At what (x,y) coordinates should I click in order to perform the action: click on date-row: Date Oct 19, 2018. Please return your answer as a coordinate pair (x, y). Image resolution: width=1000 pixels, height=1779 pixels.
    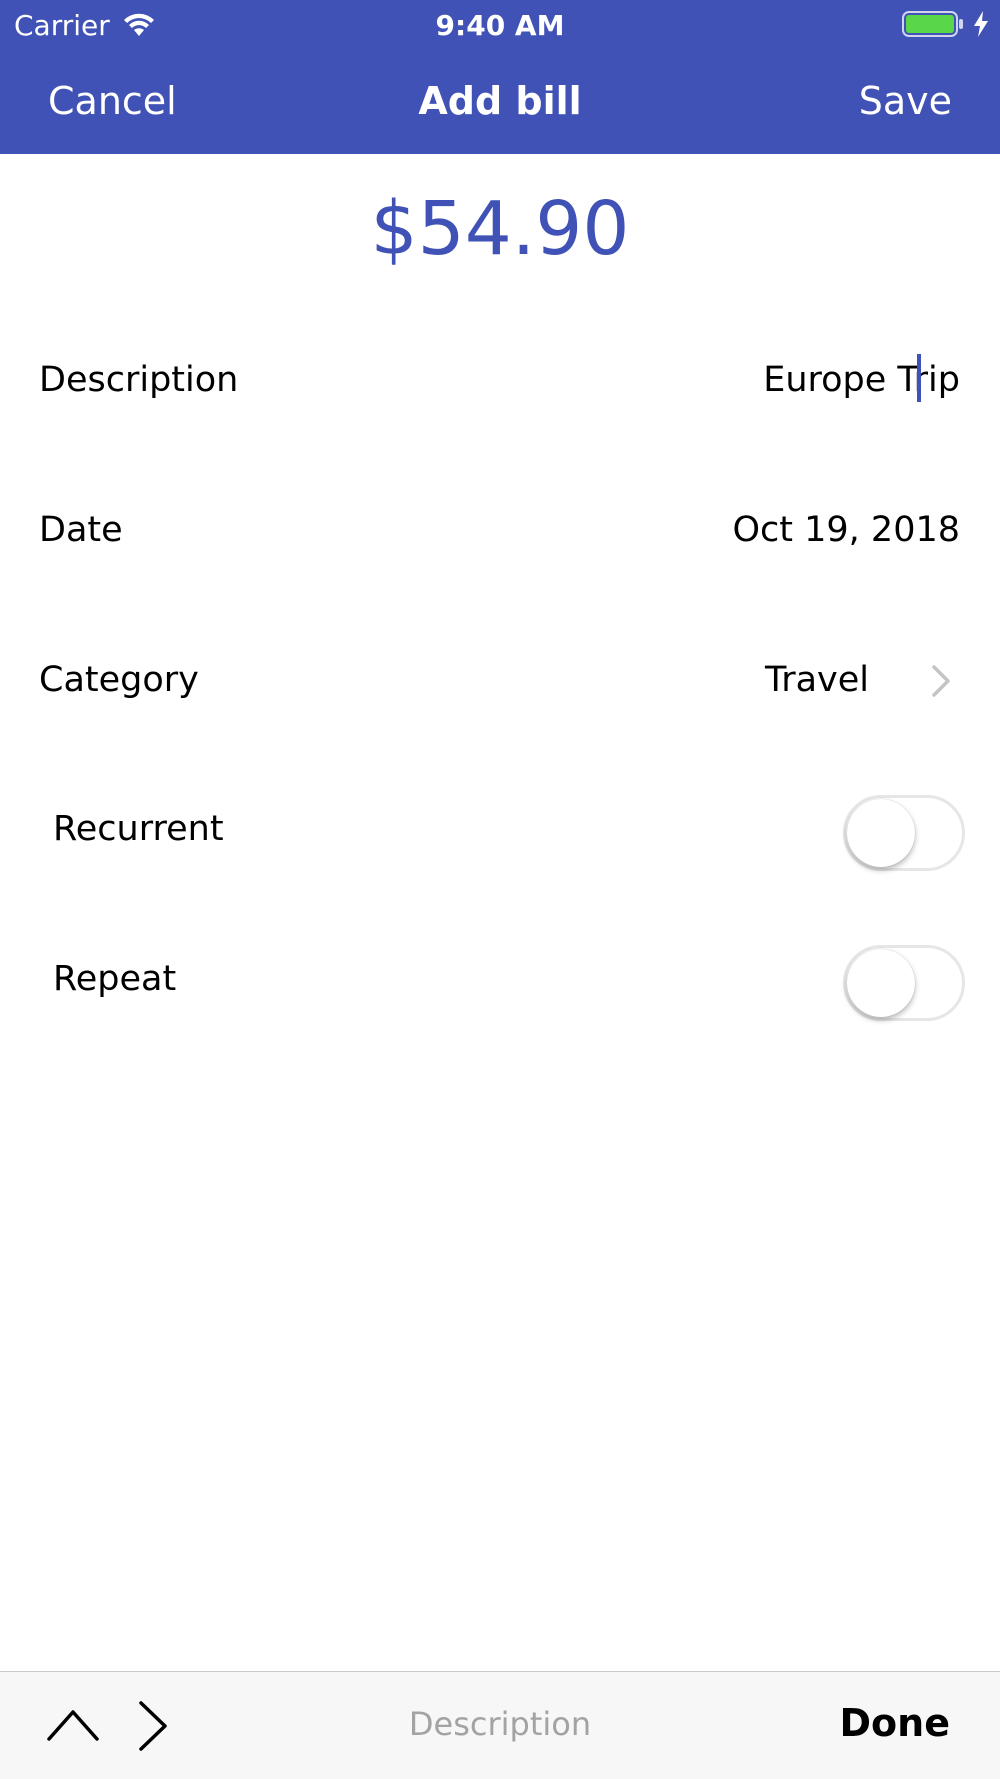
    Looking at the image, I should click on (500, 530).